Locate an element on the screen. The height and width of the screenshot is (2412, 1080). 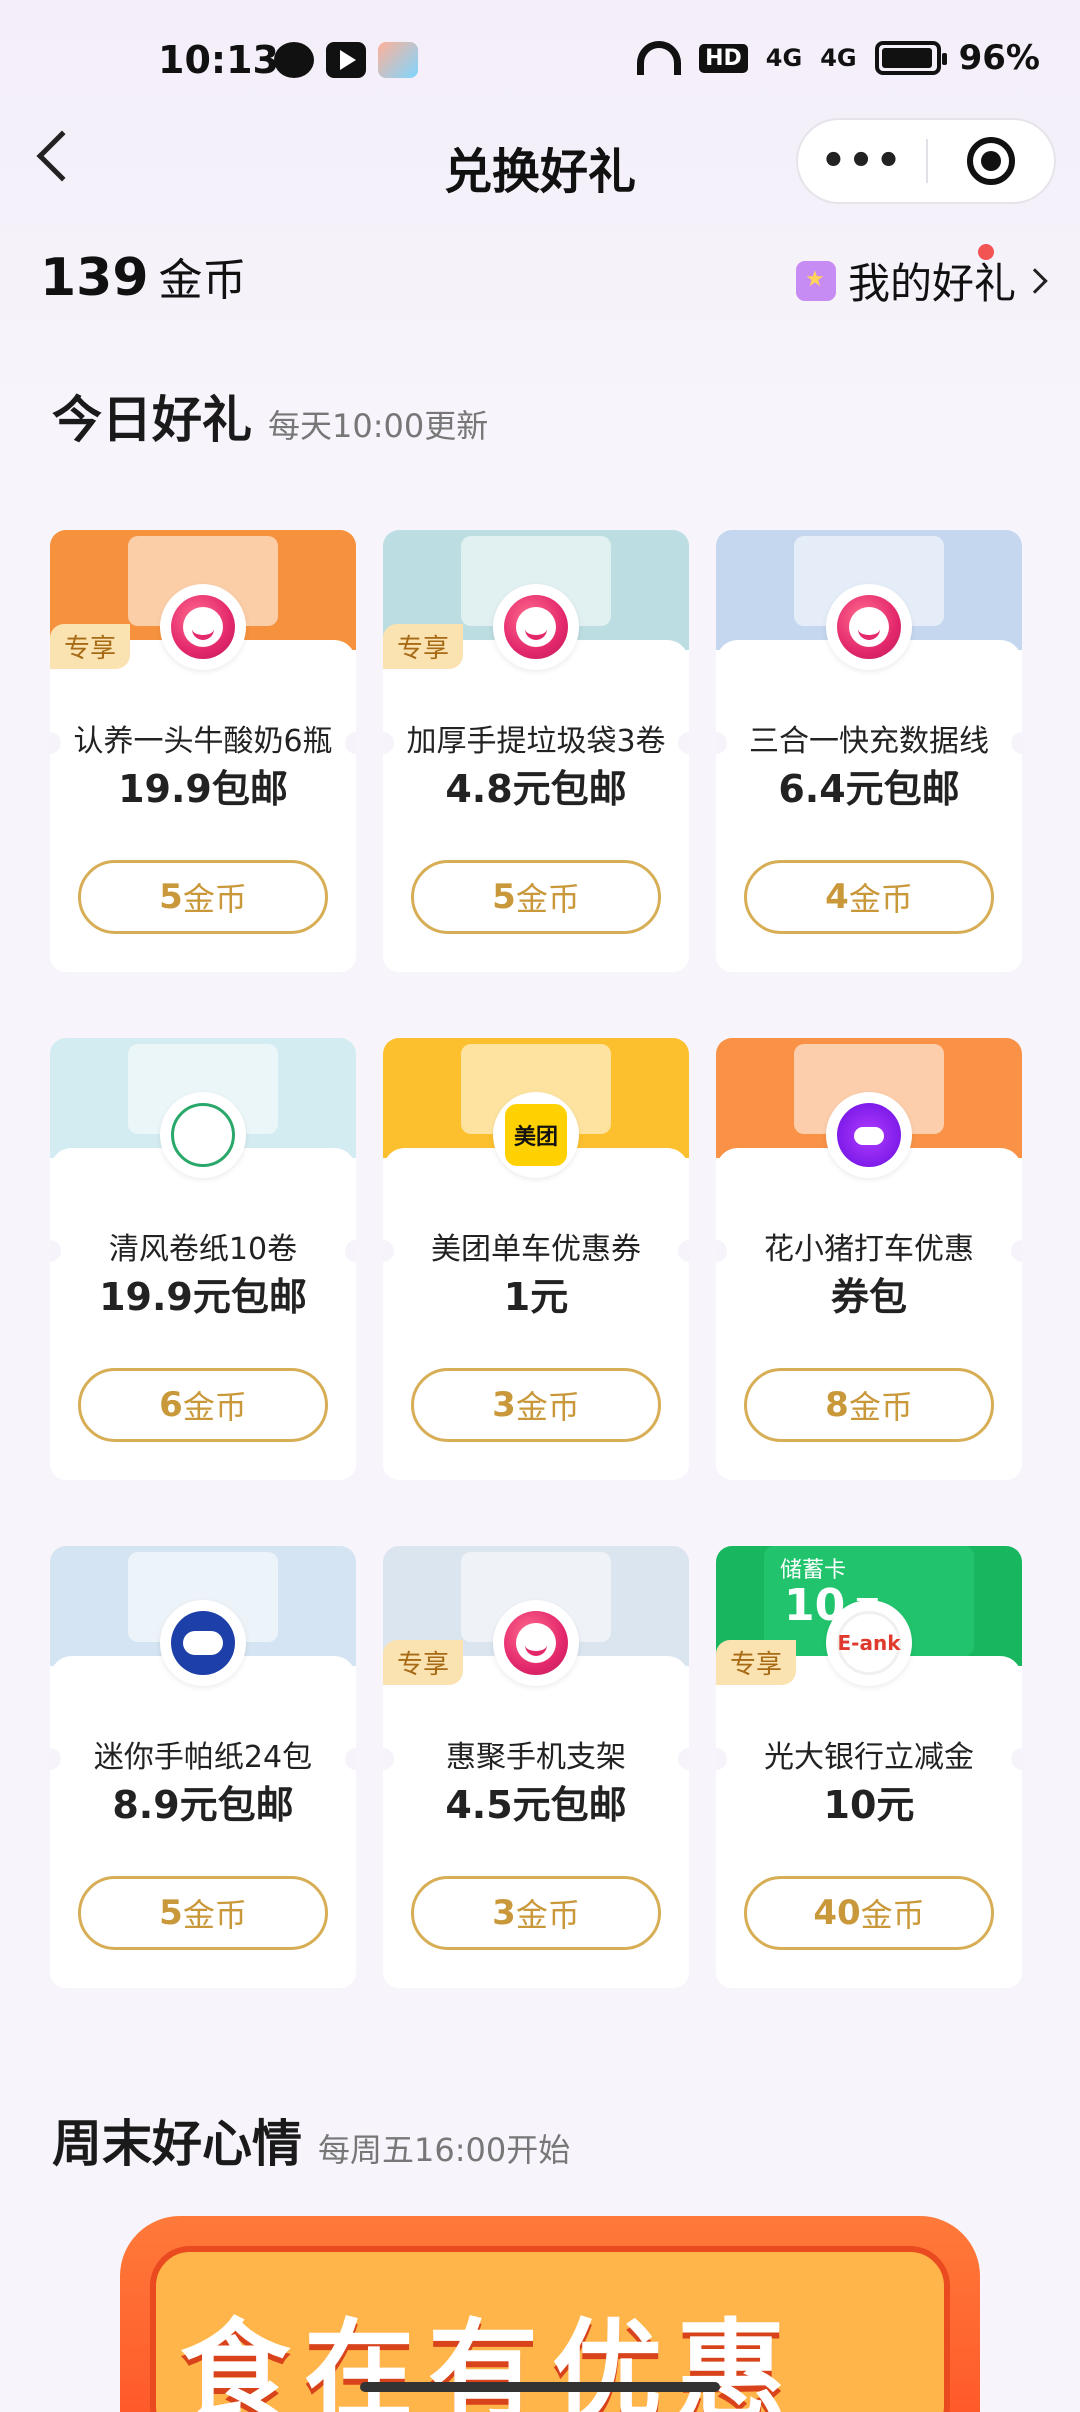
notification-dot is located at coordinates (986, 252).